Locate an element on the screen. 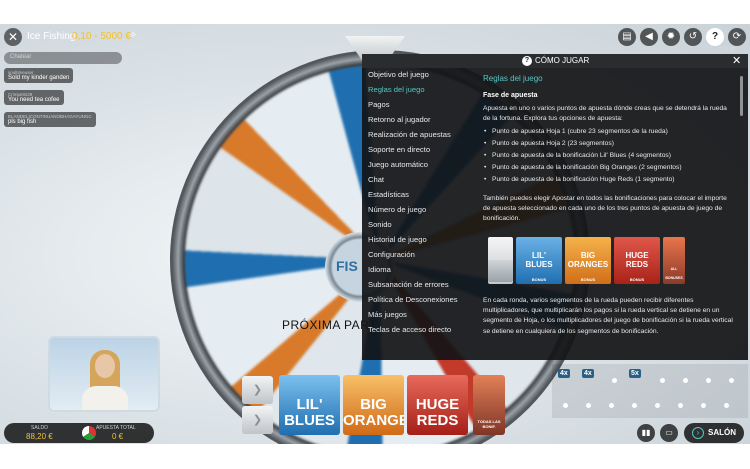 The width and height of the screenshot is (750, 469). arrow-right-icon: › is located at coordinates (698, 433).